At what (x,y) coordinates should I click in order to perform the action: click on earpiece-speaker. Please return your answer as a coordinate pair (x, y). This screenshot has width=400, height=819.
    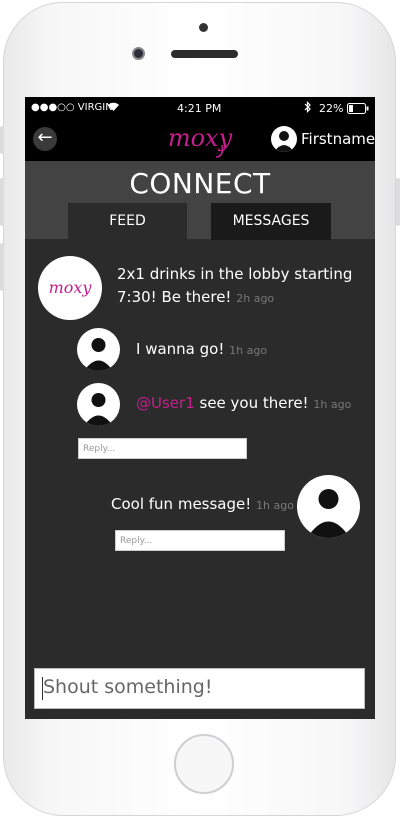
    Looking at the image, I should click on (204, 54).